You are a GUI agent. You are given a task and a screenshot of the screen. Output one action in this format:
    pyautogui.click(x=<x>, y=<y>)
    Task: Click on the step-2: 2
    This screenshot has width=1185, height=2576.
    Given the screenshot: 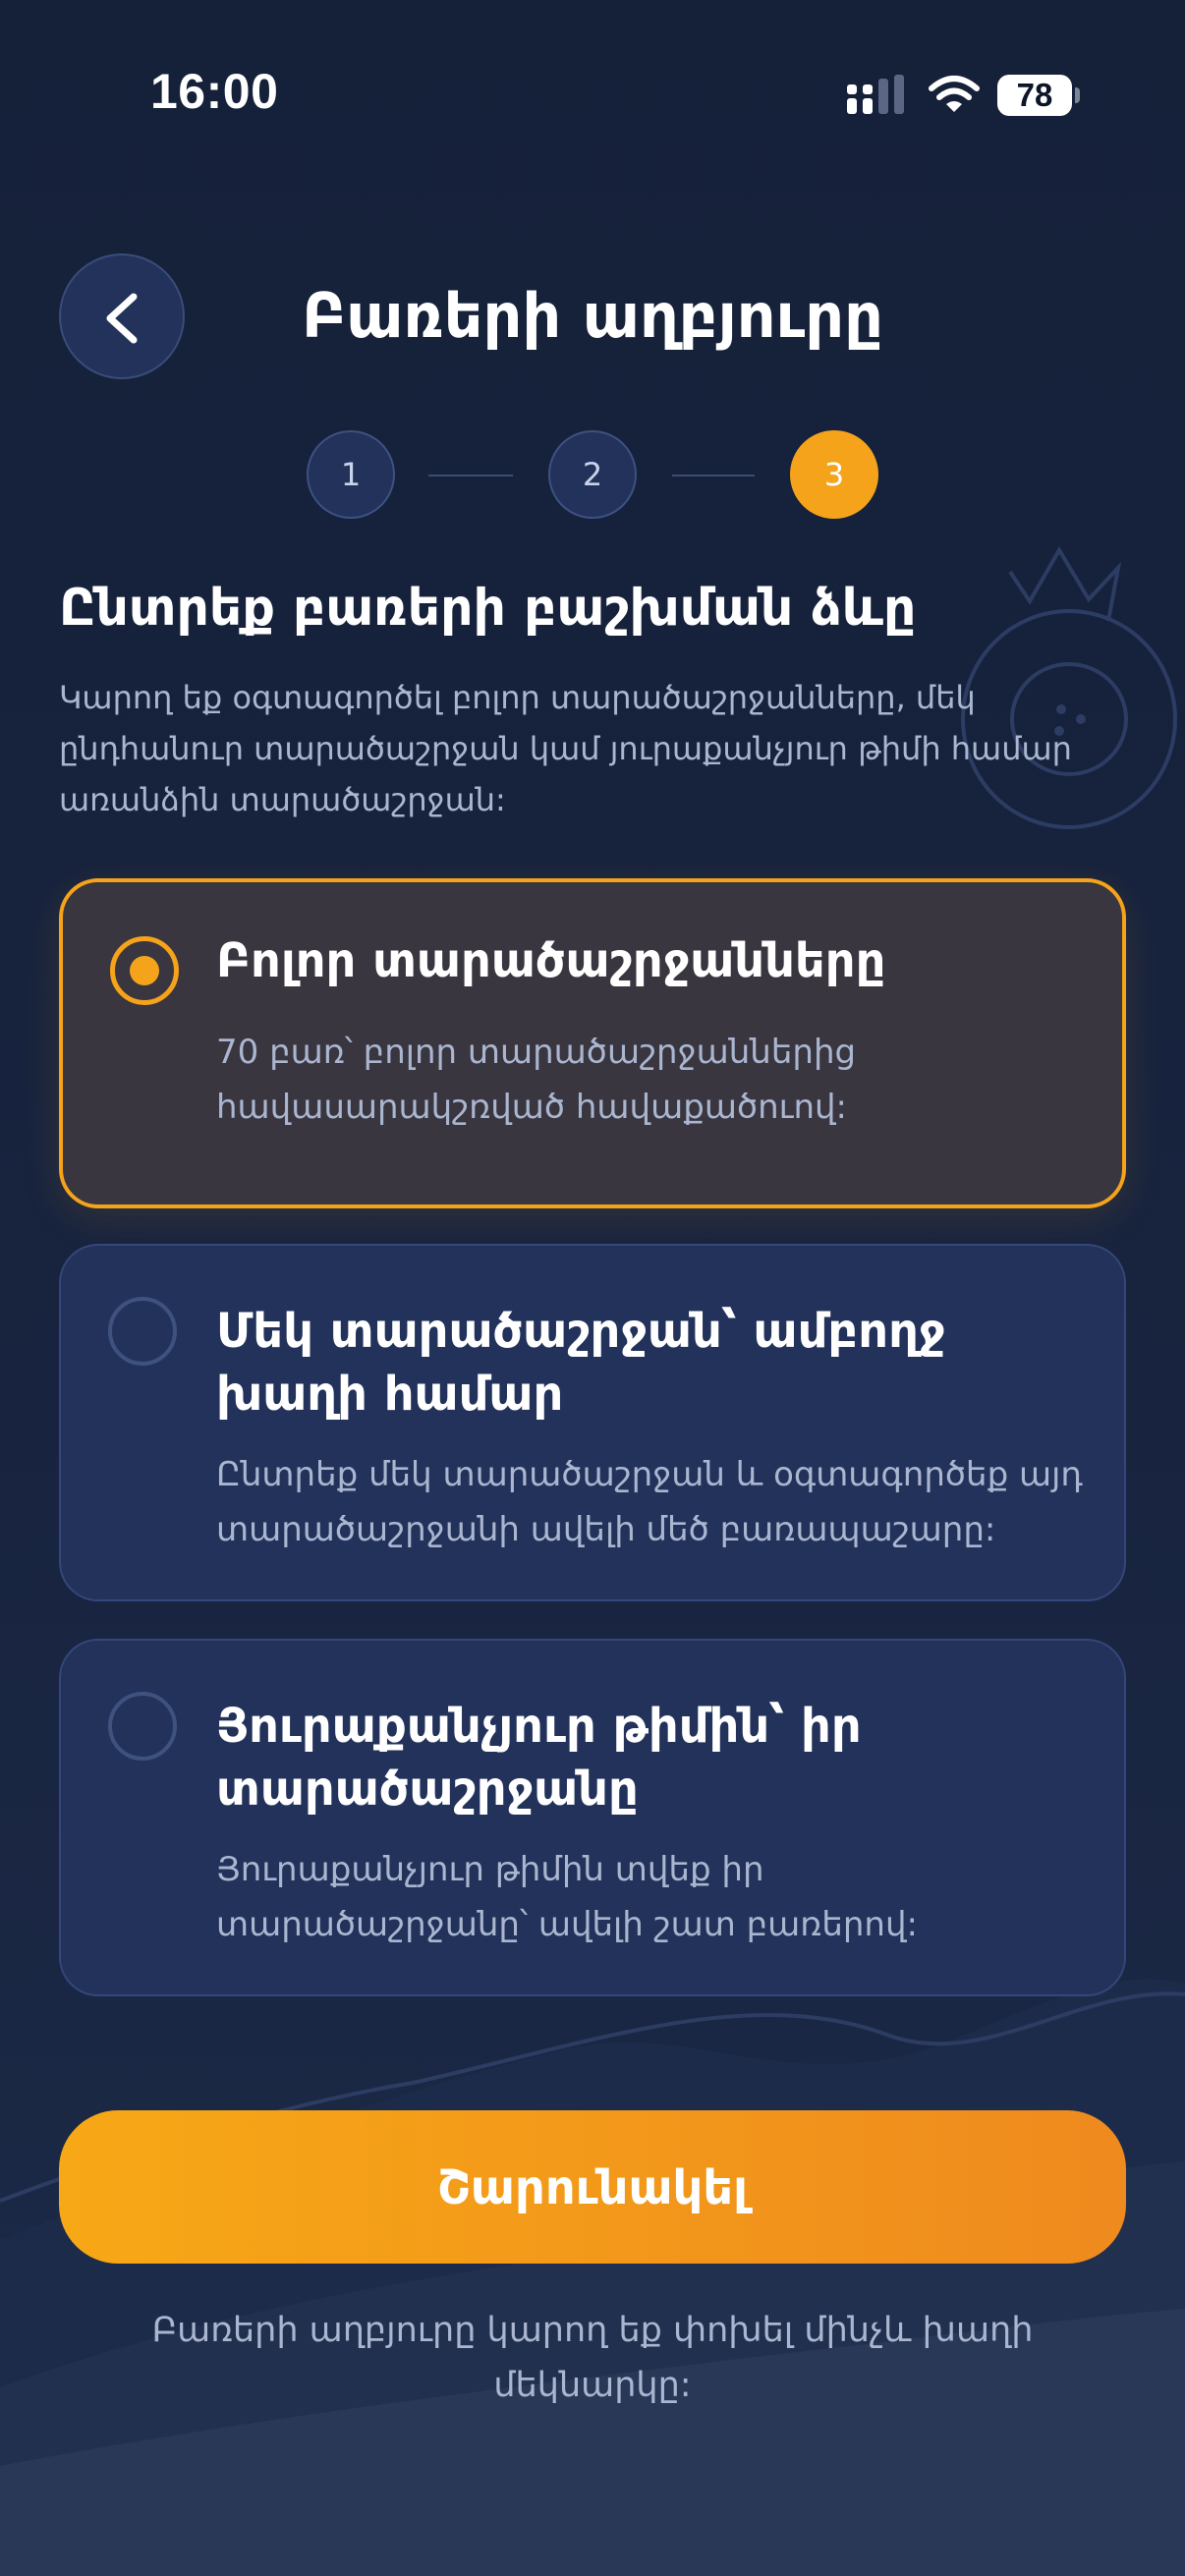 What is the action you would take?
    pyautogui.click(x=592, y=474)
    